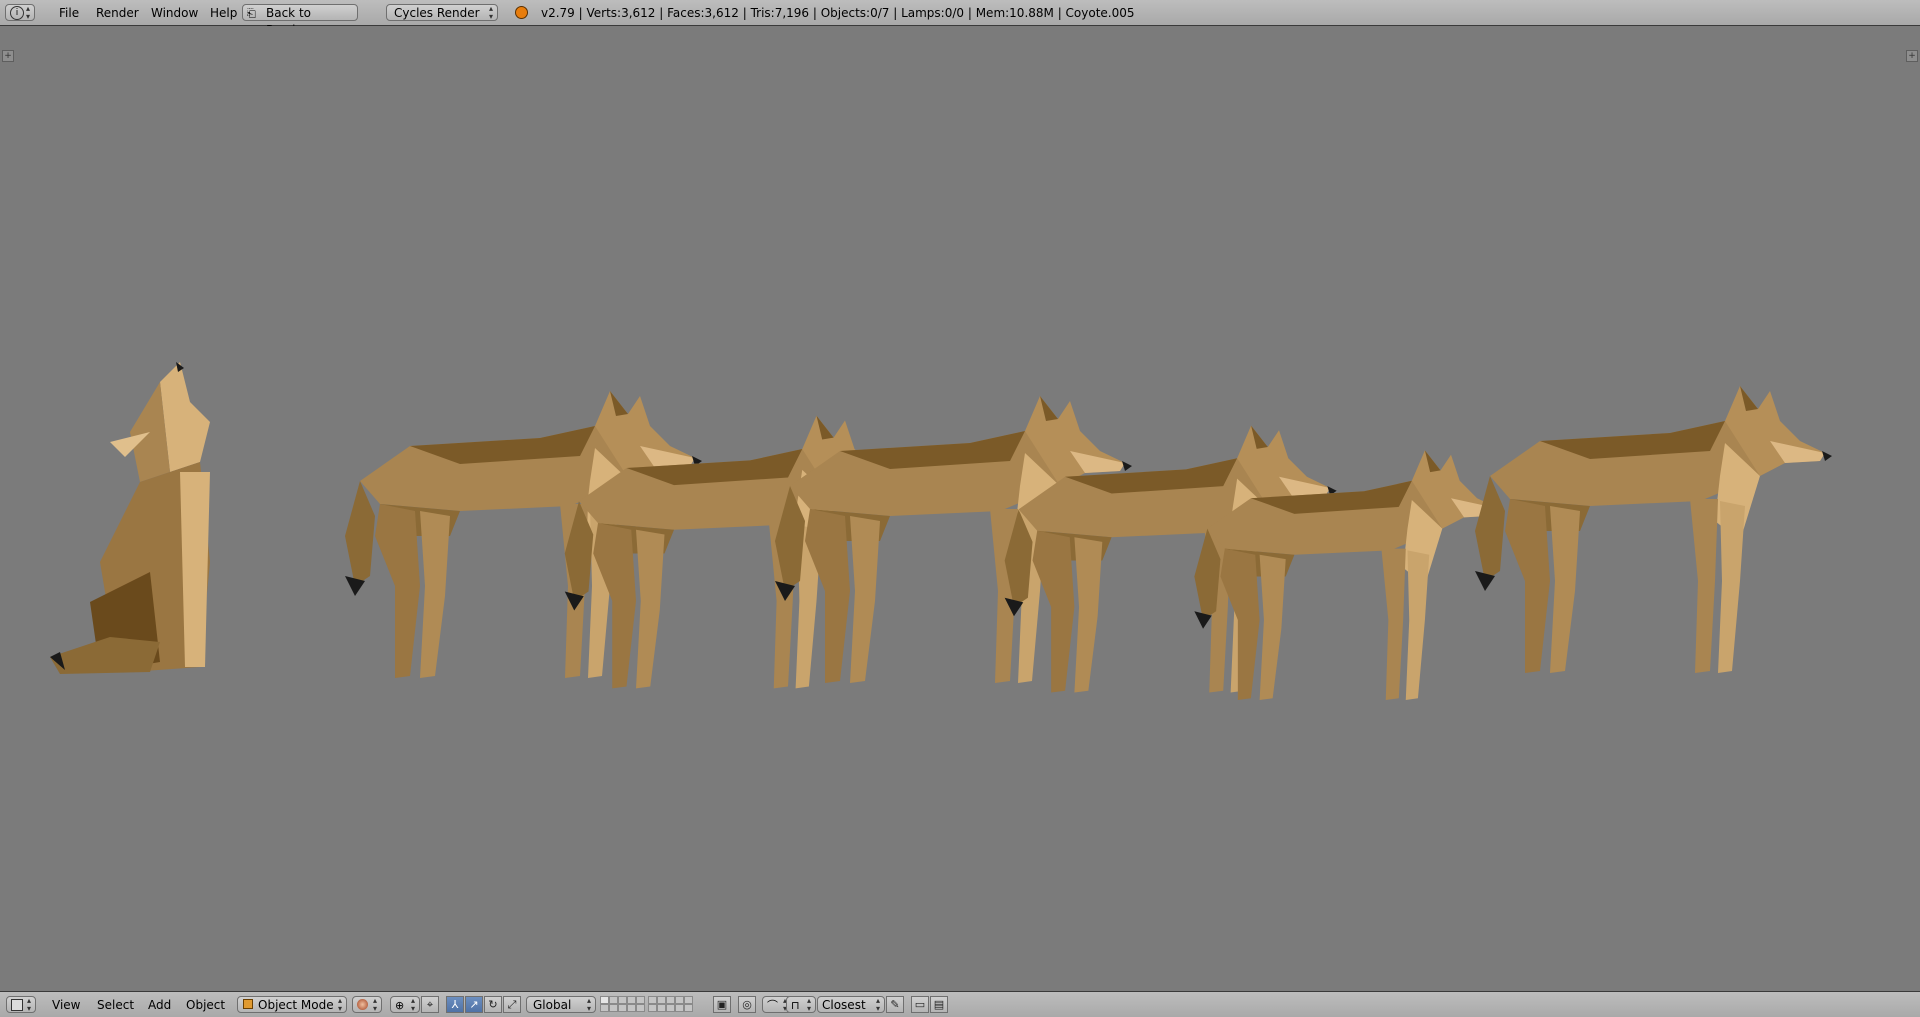 This screenshot has height=1017, width=1920. I want to click on coyote-sitting, so click(130, 518).